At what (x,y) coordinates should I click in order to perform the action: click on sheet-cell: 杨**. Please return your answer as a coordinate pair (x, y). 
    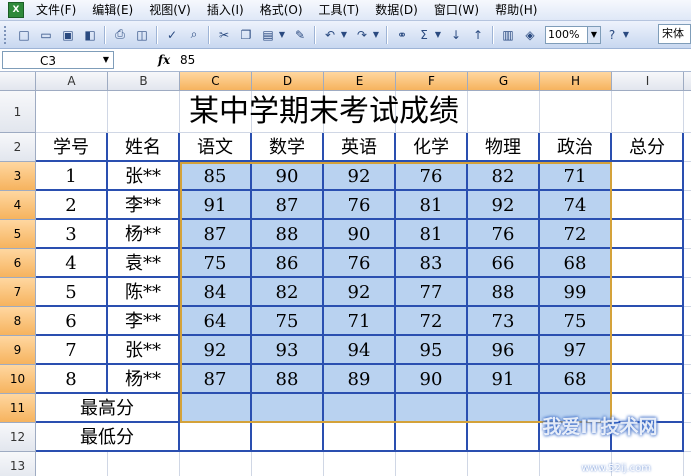
    Looking at the image, I should click on (144, 234).